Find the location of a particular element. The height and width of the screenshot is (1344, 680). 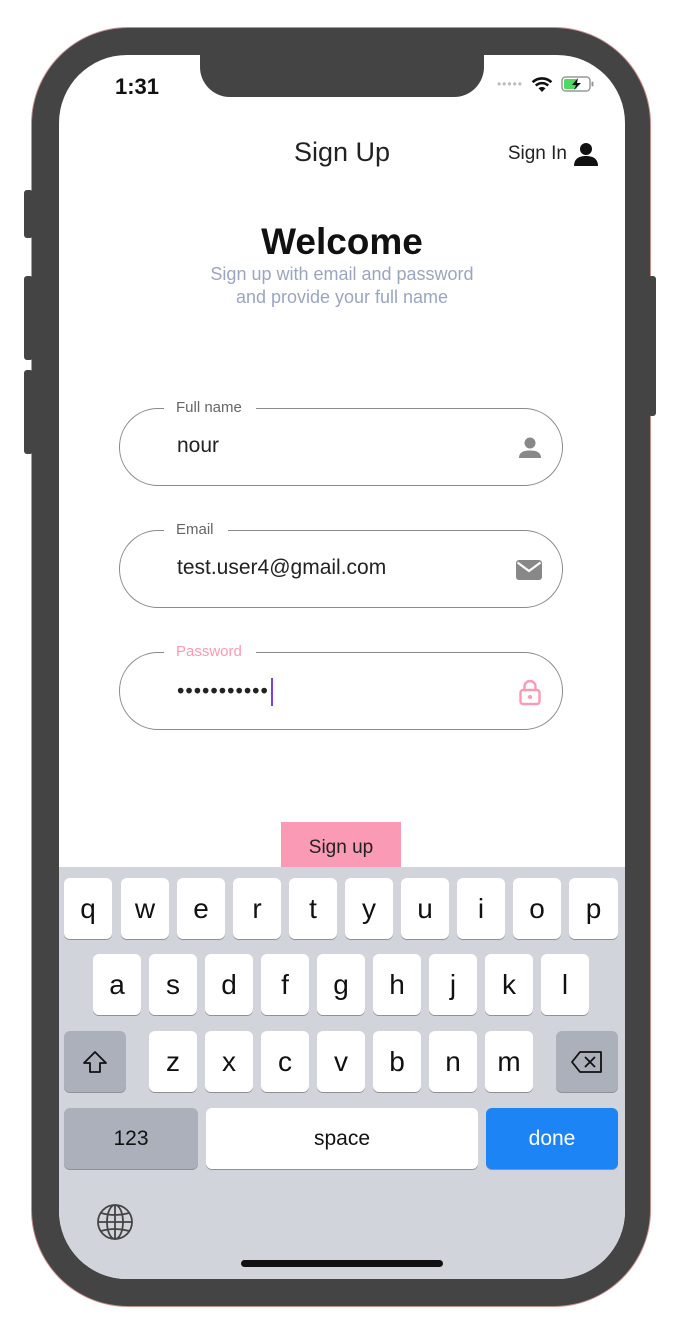

mute-switch is located at coordinates (28, 214).